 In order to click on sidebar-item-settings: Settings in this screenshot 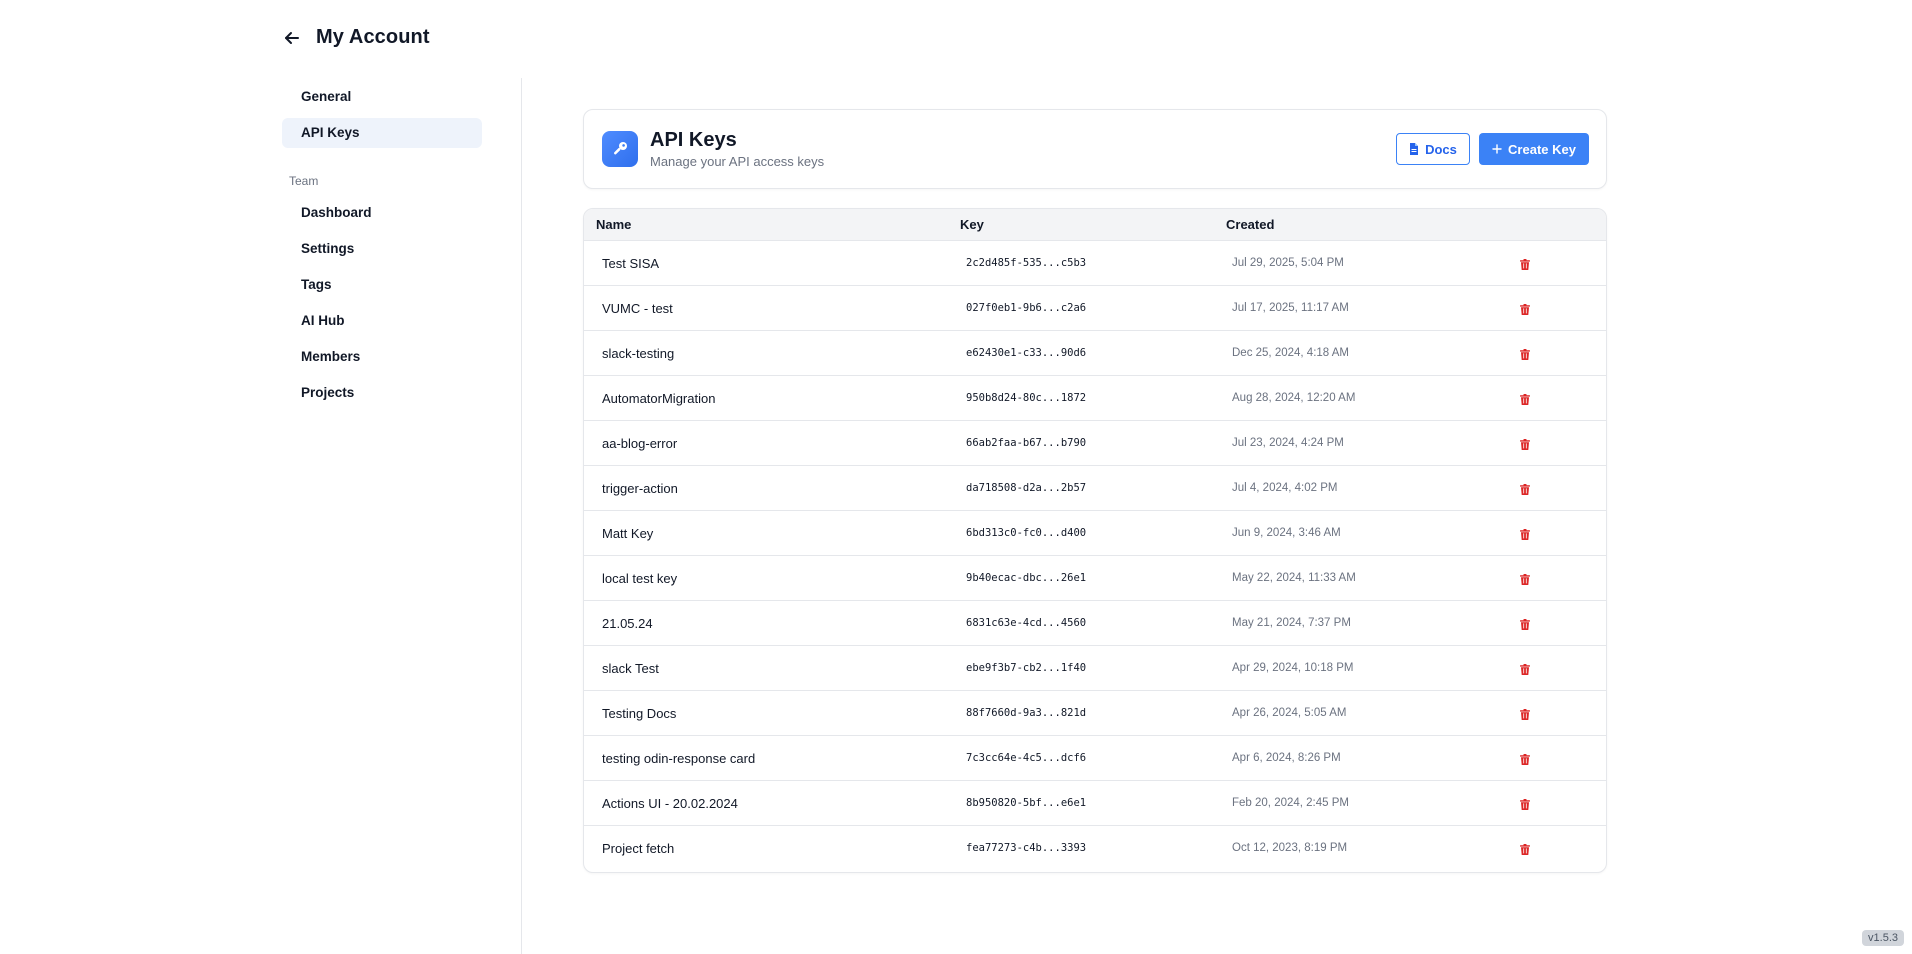, I will do `click(382, 249)`.